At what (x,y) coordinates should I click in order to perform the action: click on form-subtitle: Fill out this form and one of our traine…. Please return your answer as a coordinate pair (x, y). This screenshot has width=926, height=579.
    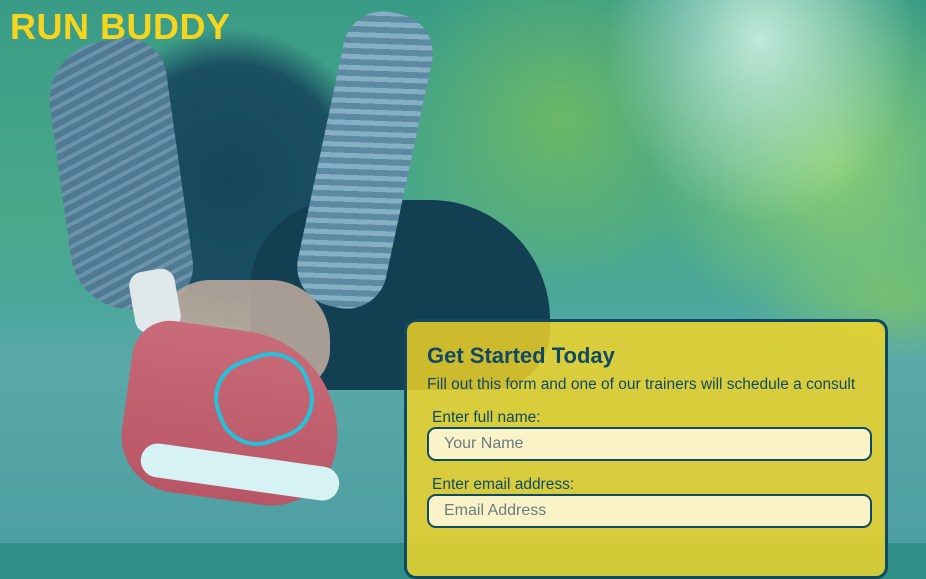
    Looking at the image, I should click on (641, 384).